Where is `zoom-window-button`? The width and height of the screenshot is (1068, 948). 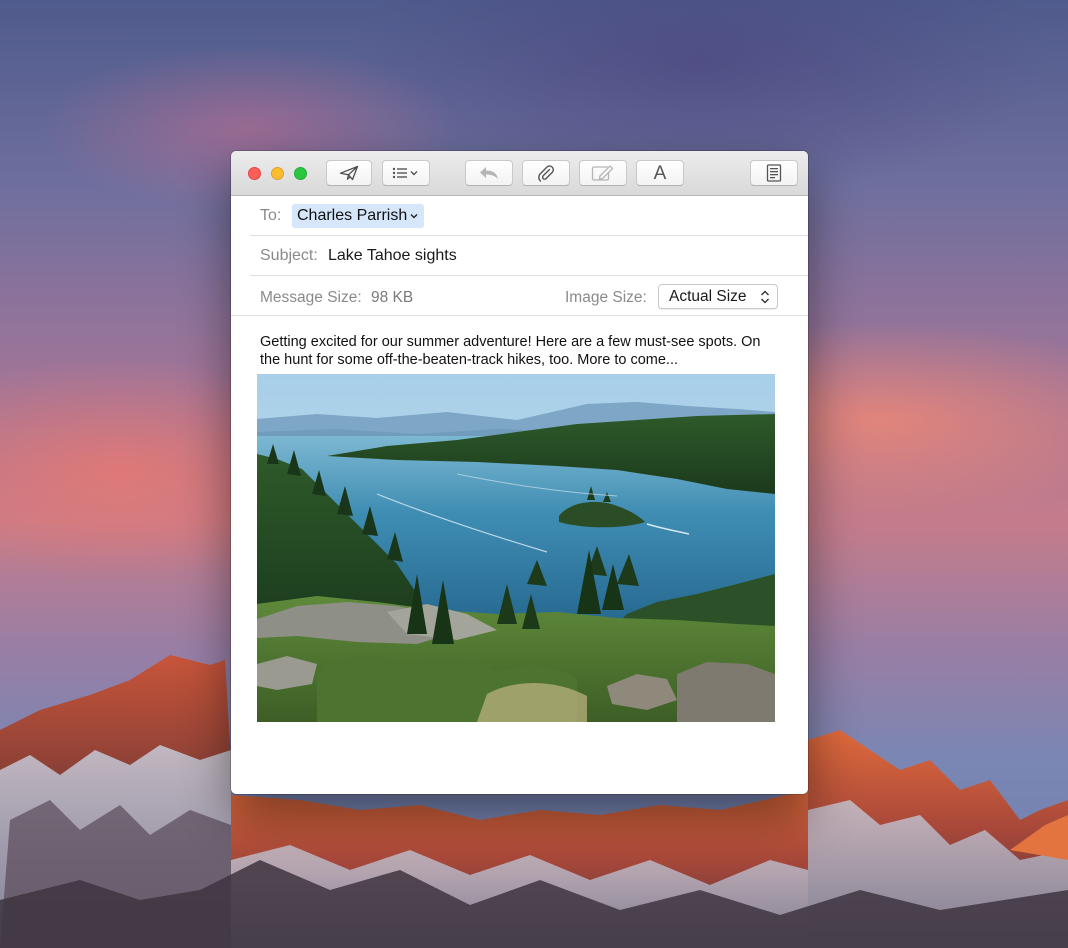 zoom-window-button is located at coordinates (300, 173).